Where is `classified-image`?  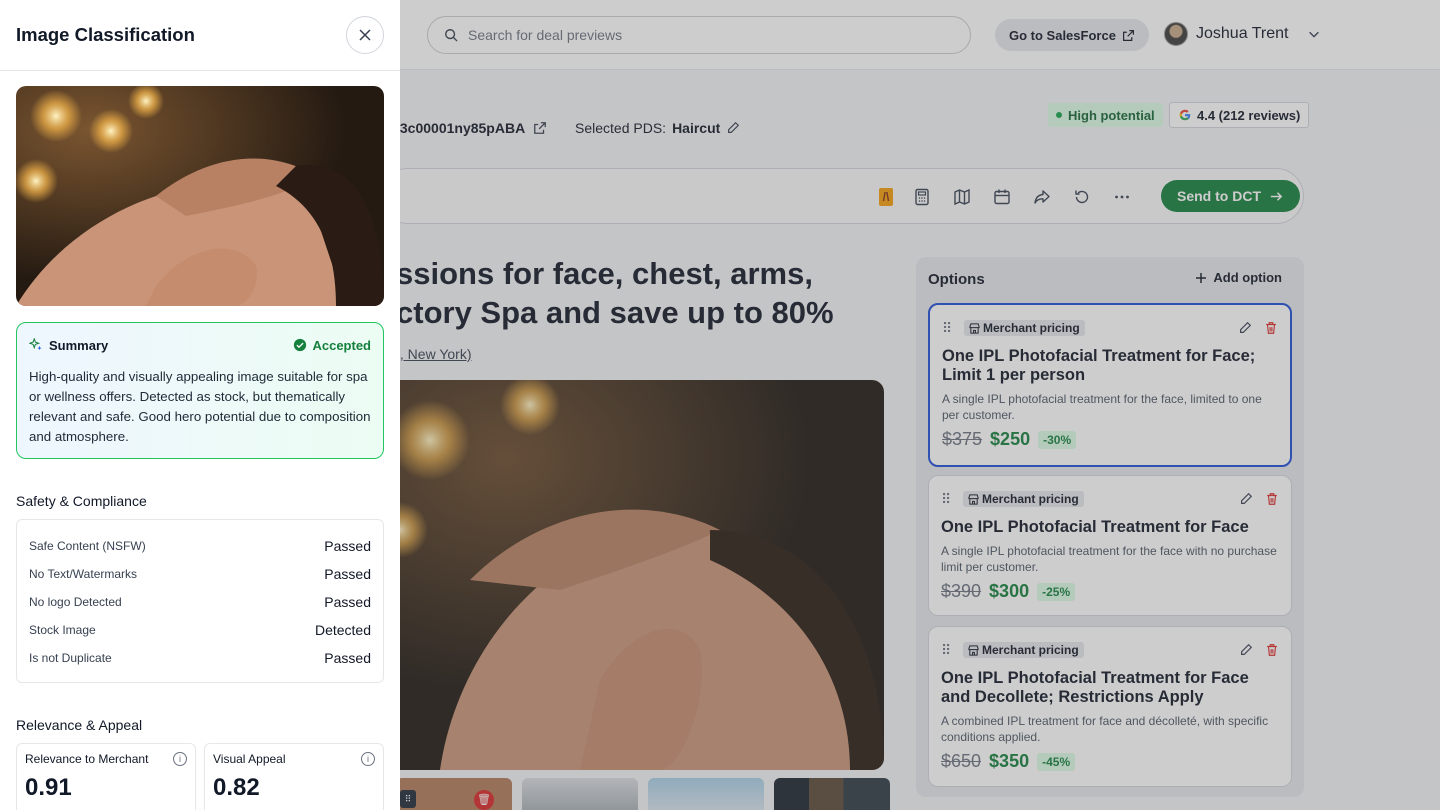 classified-image is located at coordinates (200, 196).